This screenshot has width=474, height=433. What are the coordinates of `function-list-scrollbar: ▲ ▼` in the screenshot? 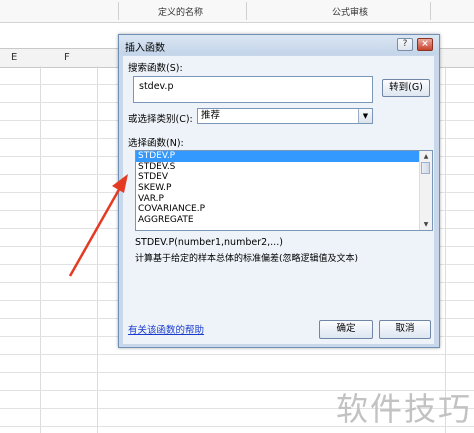 It's located at (425, 190).